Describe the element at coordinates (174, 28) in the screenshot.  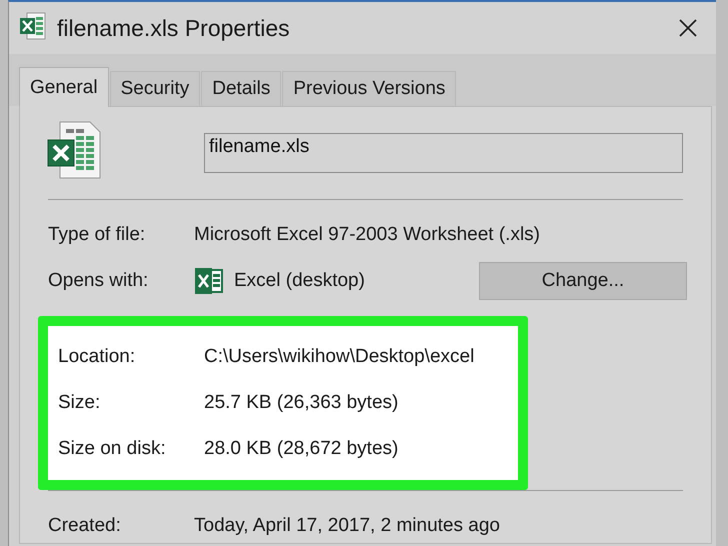
I see `window-title: filename.xls Properties` at that location.